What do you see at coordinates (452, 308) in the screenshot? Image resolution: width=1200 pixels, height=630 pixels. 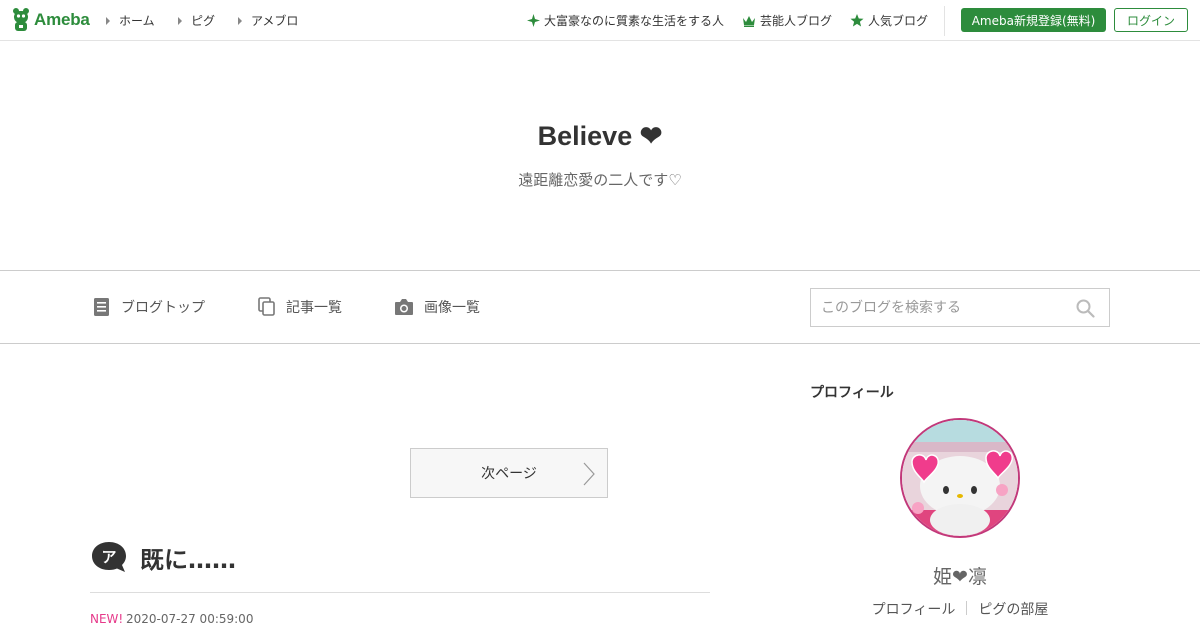 I see `subnav-label: 画像一覧` at bounding box center [452, 308].